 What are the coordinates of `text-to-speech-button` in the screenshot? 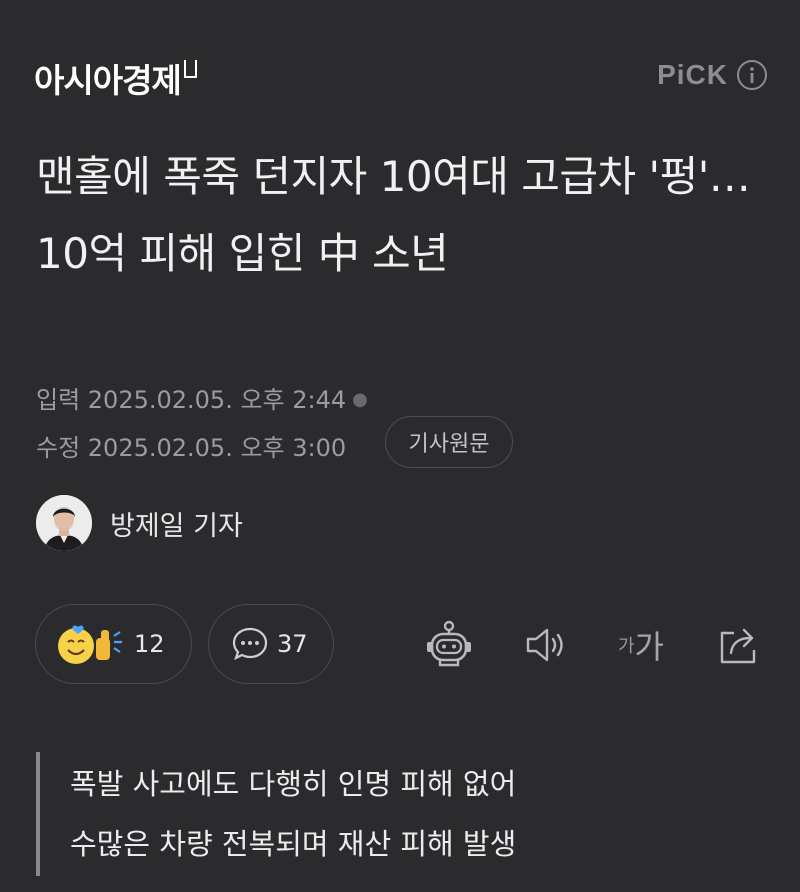 It's located at (545, 645).